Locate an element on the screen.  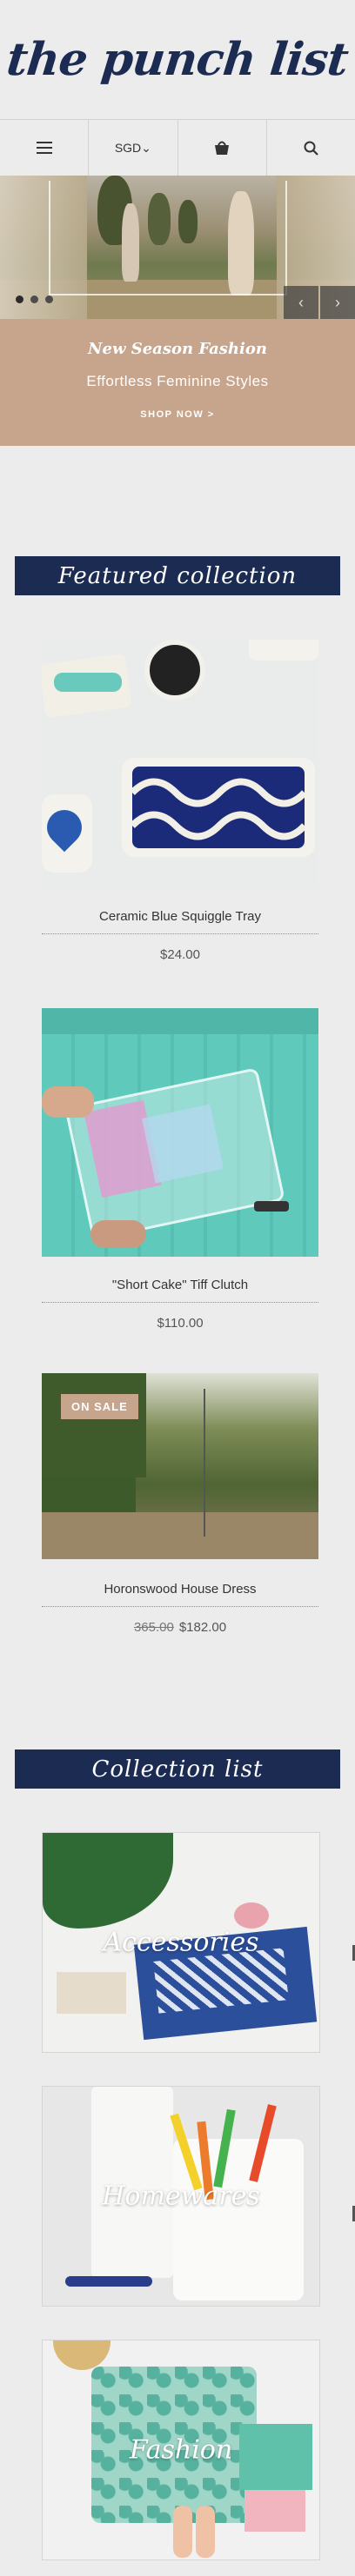
collection-list-heading: Collection list is located at coordinates (177, 1769).